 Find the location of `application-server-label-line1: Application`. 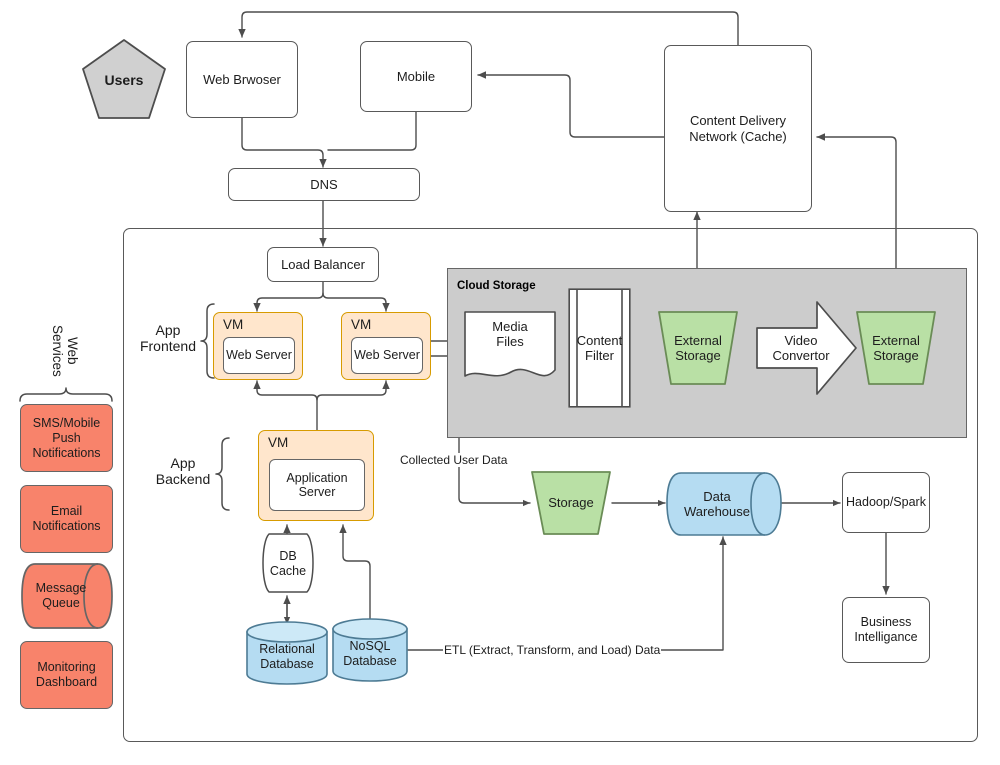

application-server-label-line1: Application is located at coordinates (317, 477).